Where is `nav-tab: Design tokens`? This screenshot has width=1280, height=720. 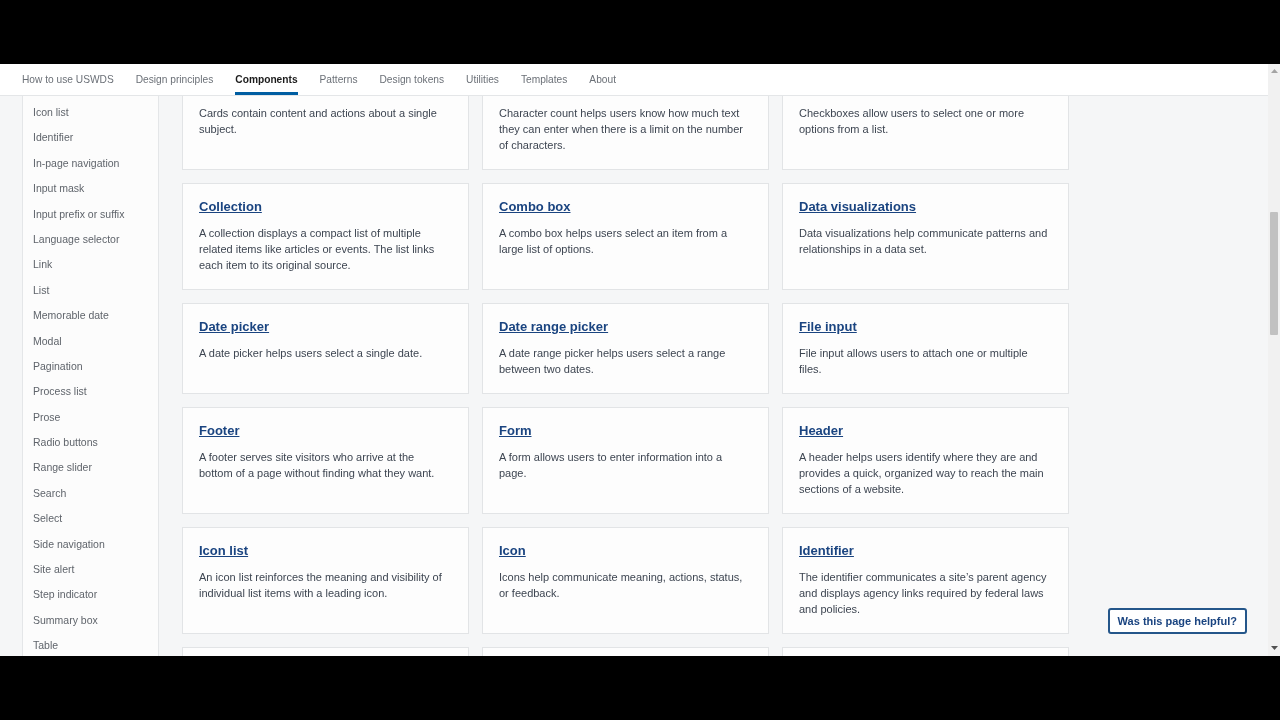
nav-tab: Design tokens is located at coordinates (412, 79).